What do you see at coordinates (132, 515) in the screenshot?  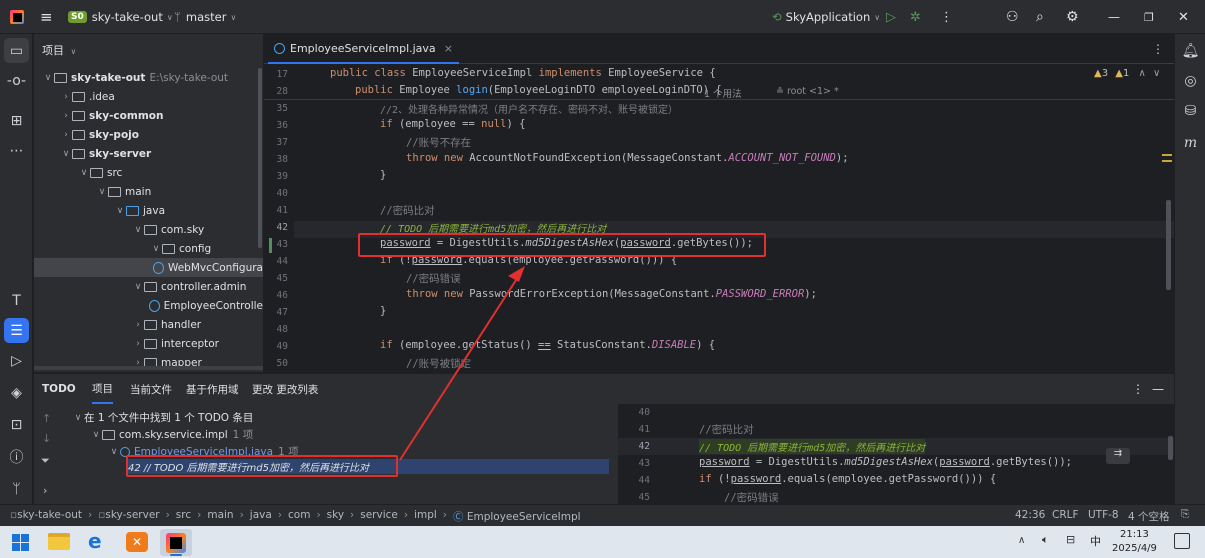 I see `breadcrumb-label: sky-server` at bounding box center [132, 515].